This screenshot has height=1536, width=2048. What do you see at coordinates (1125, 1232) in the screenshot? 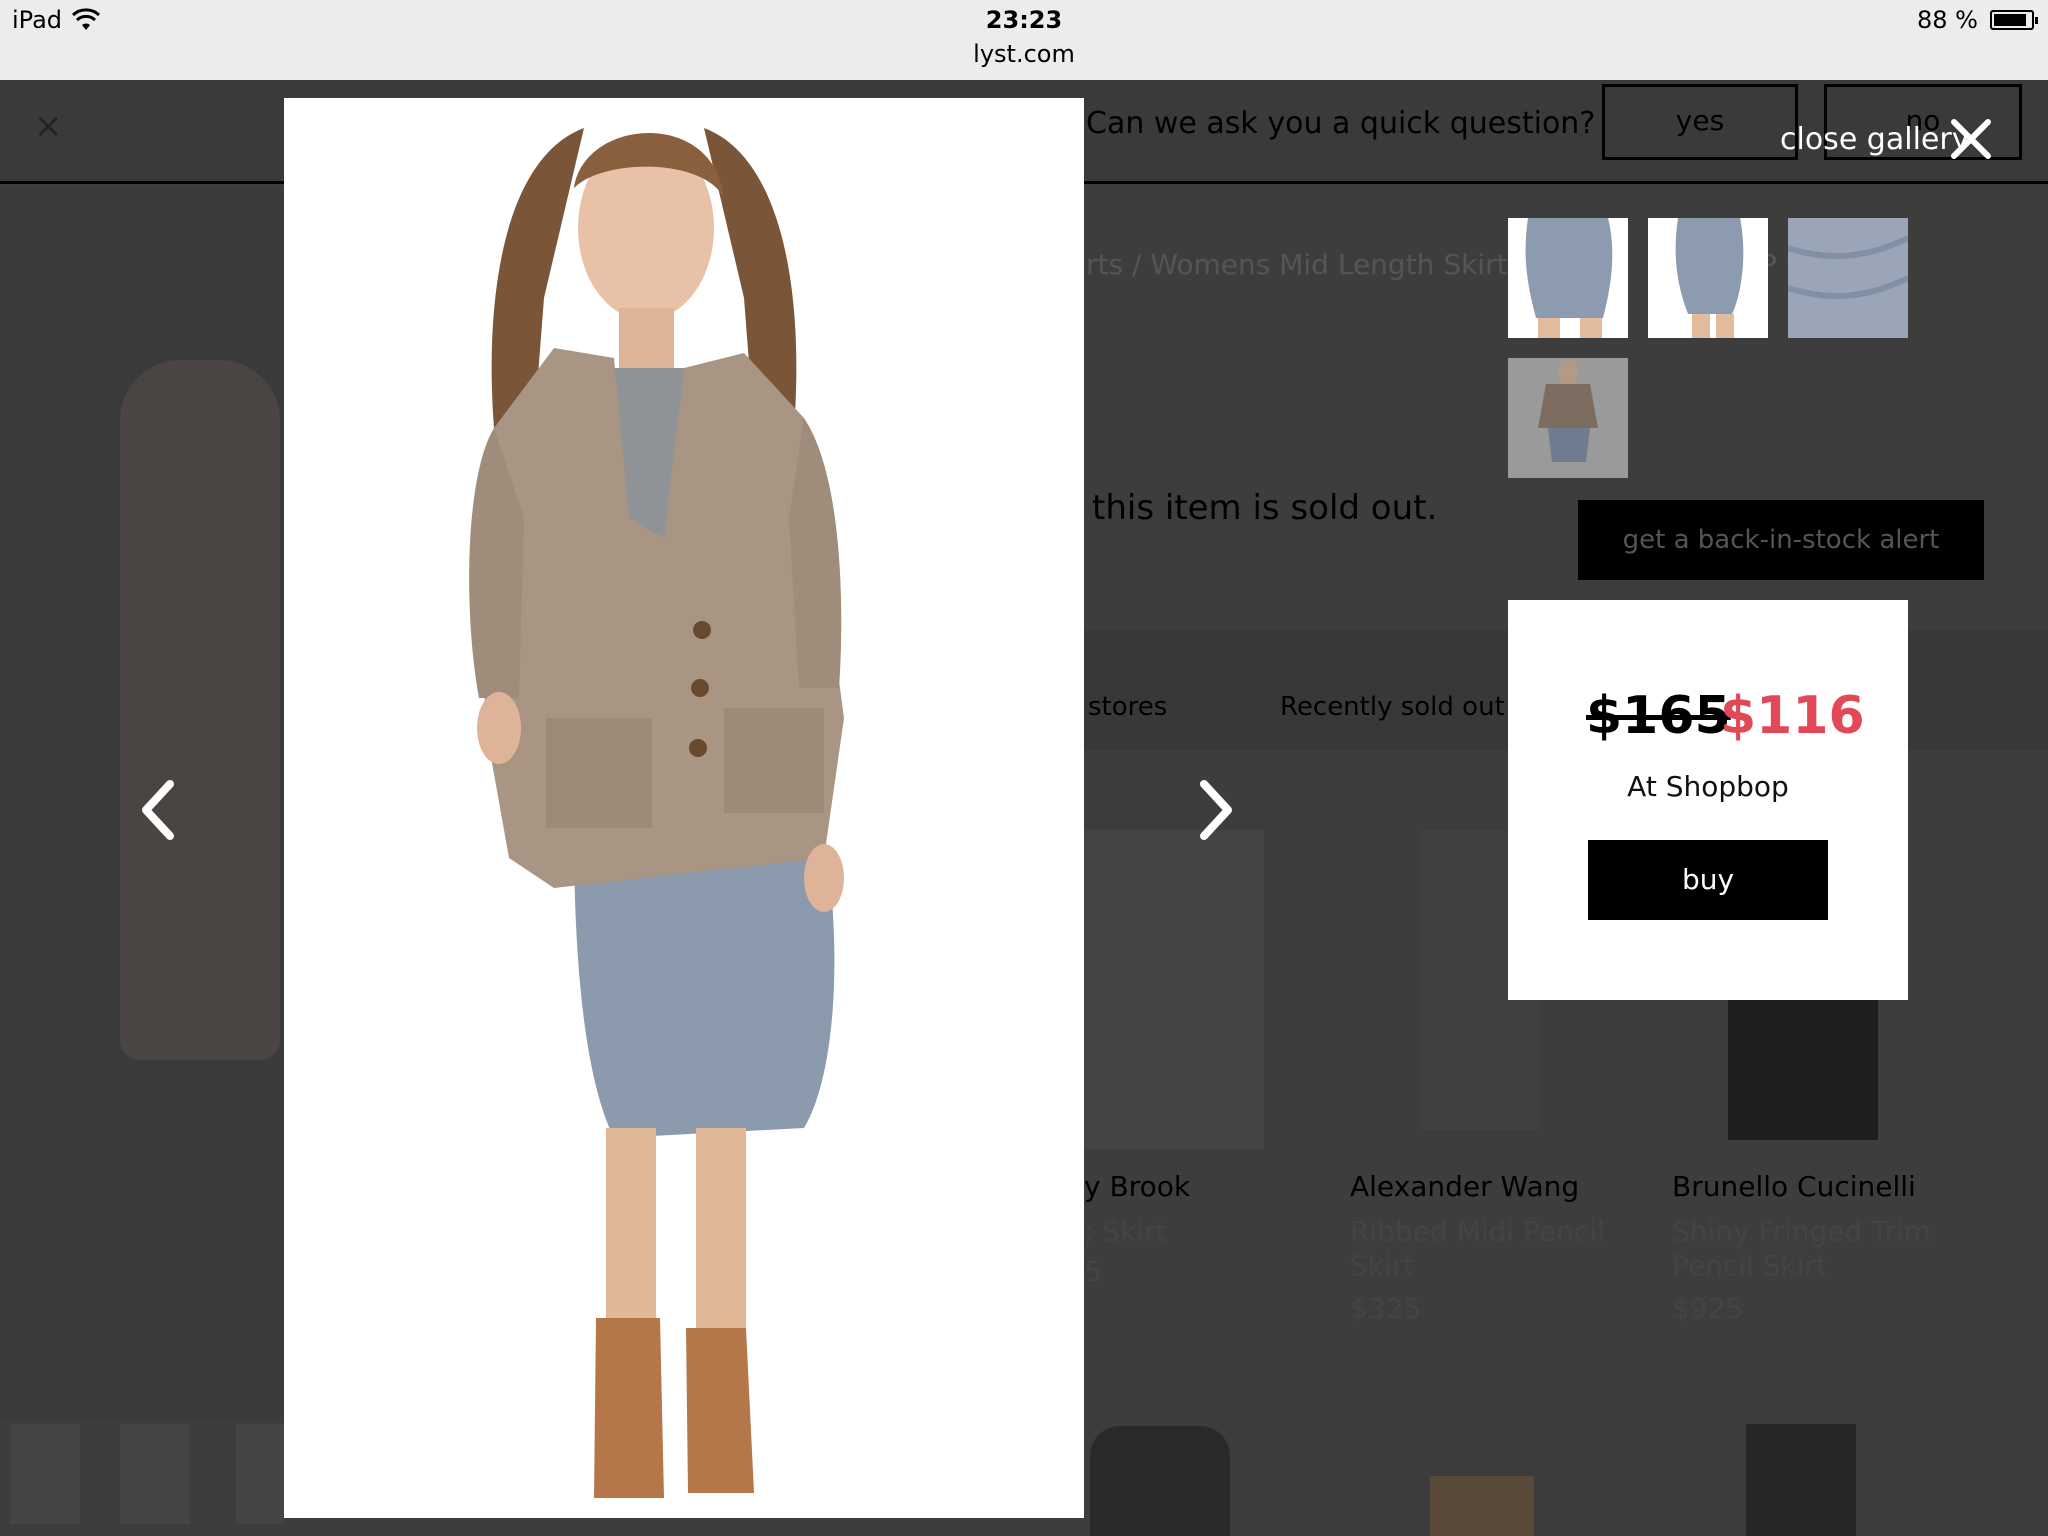
I see `product-name: ; Skirt` at bounding box center [1125, 1232].